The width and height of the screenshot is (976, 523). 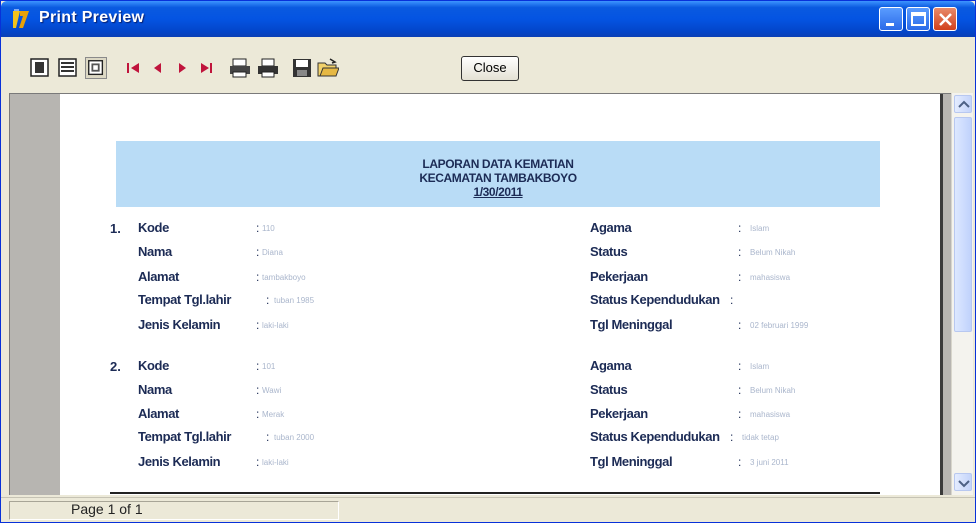 I want to click on record-number: 1., so click(x=115, y=228).